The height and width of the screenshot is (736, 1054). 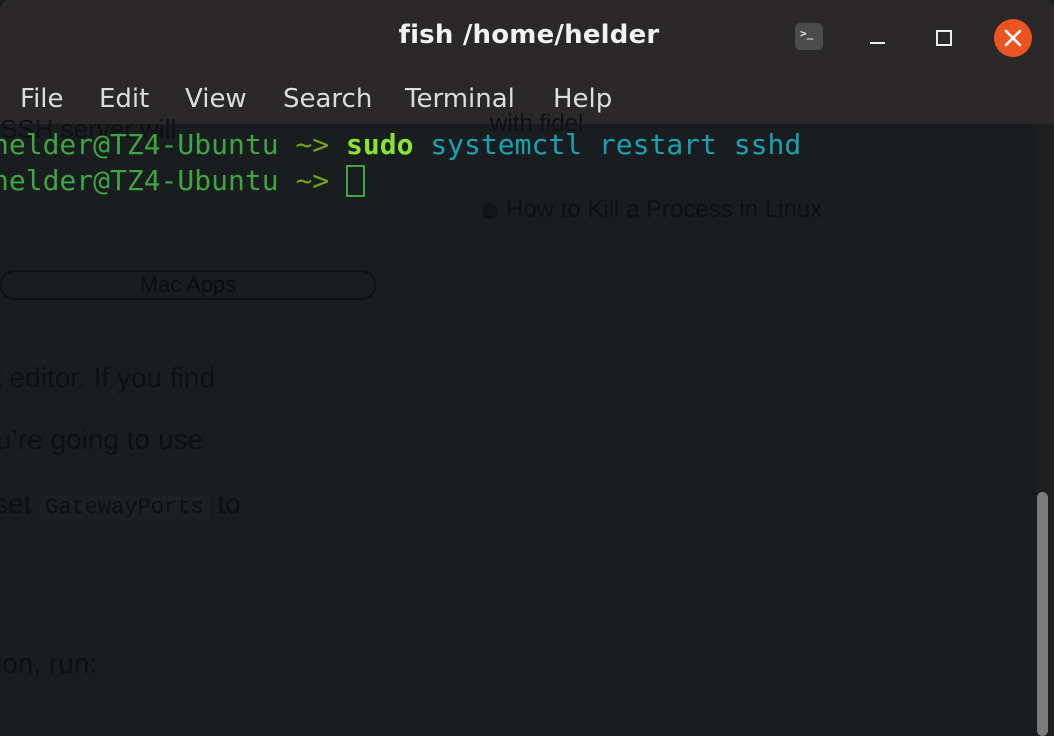 What do you see at coordinates (102, 439) in the screenshot?
I see `background-paragraph-line: u’re going to use` at bounding box center [102, 439].